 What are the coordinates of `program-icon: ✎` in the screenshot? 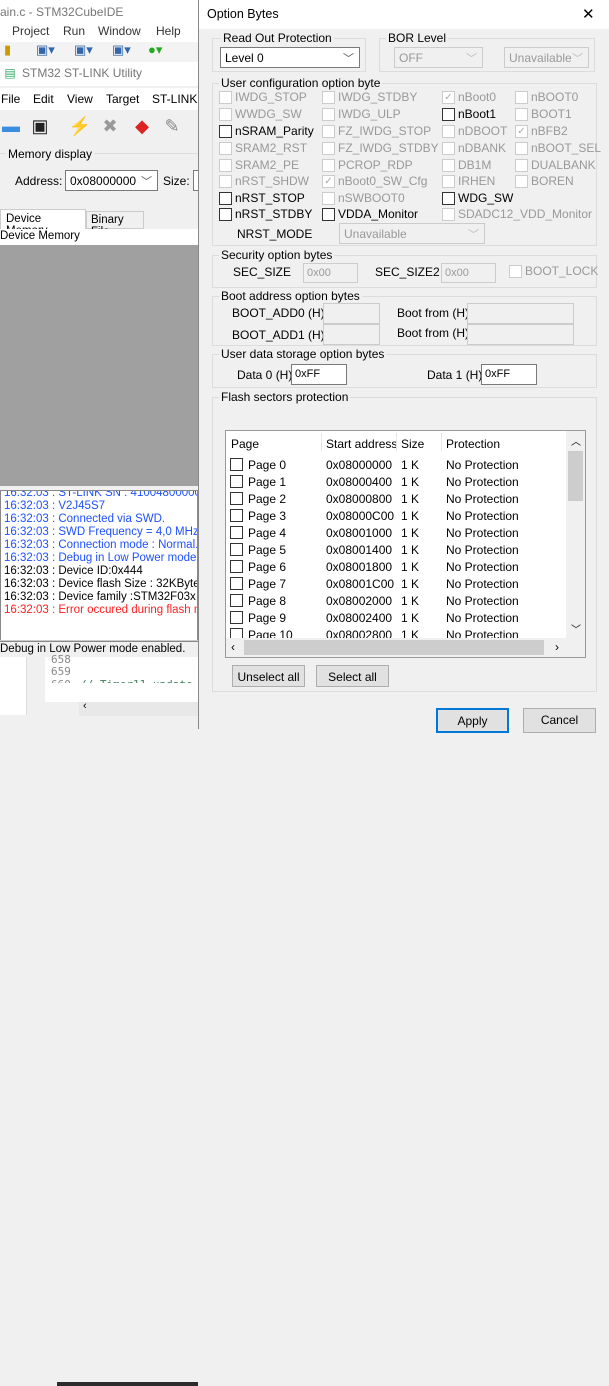 It's located at (172, 126).